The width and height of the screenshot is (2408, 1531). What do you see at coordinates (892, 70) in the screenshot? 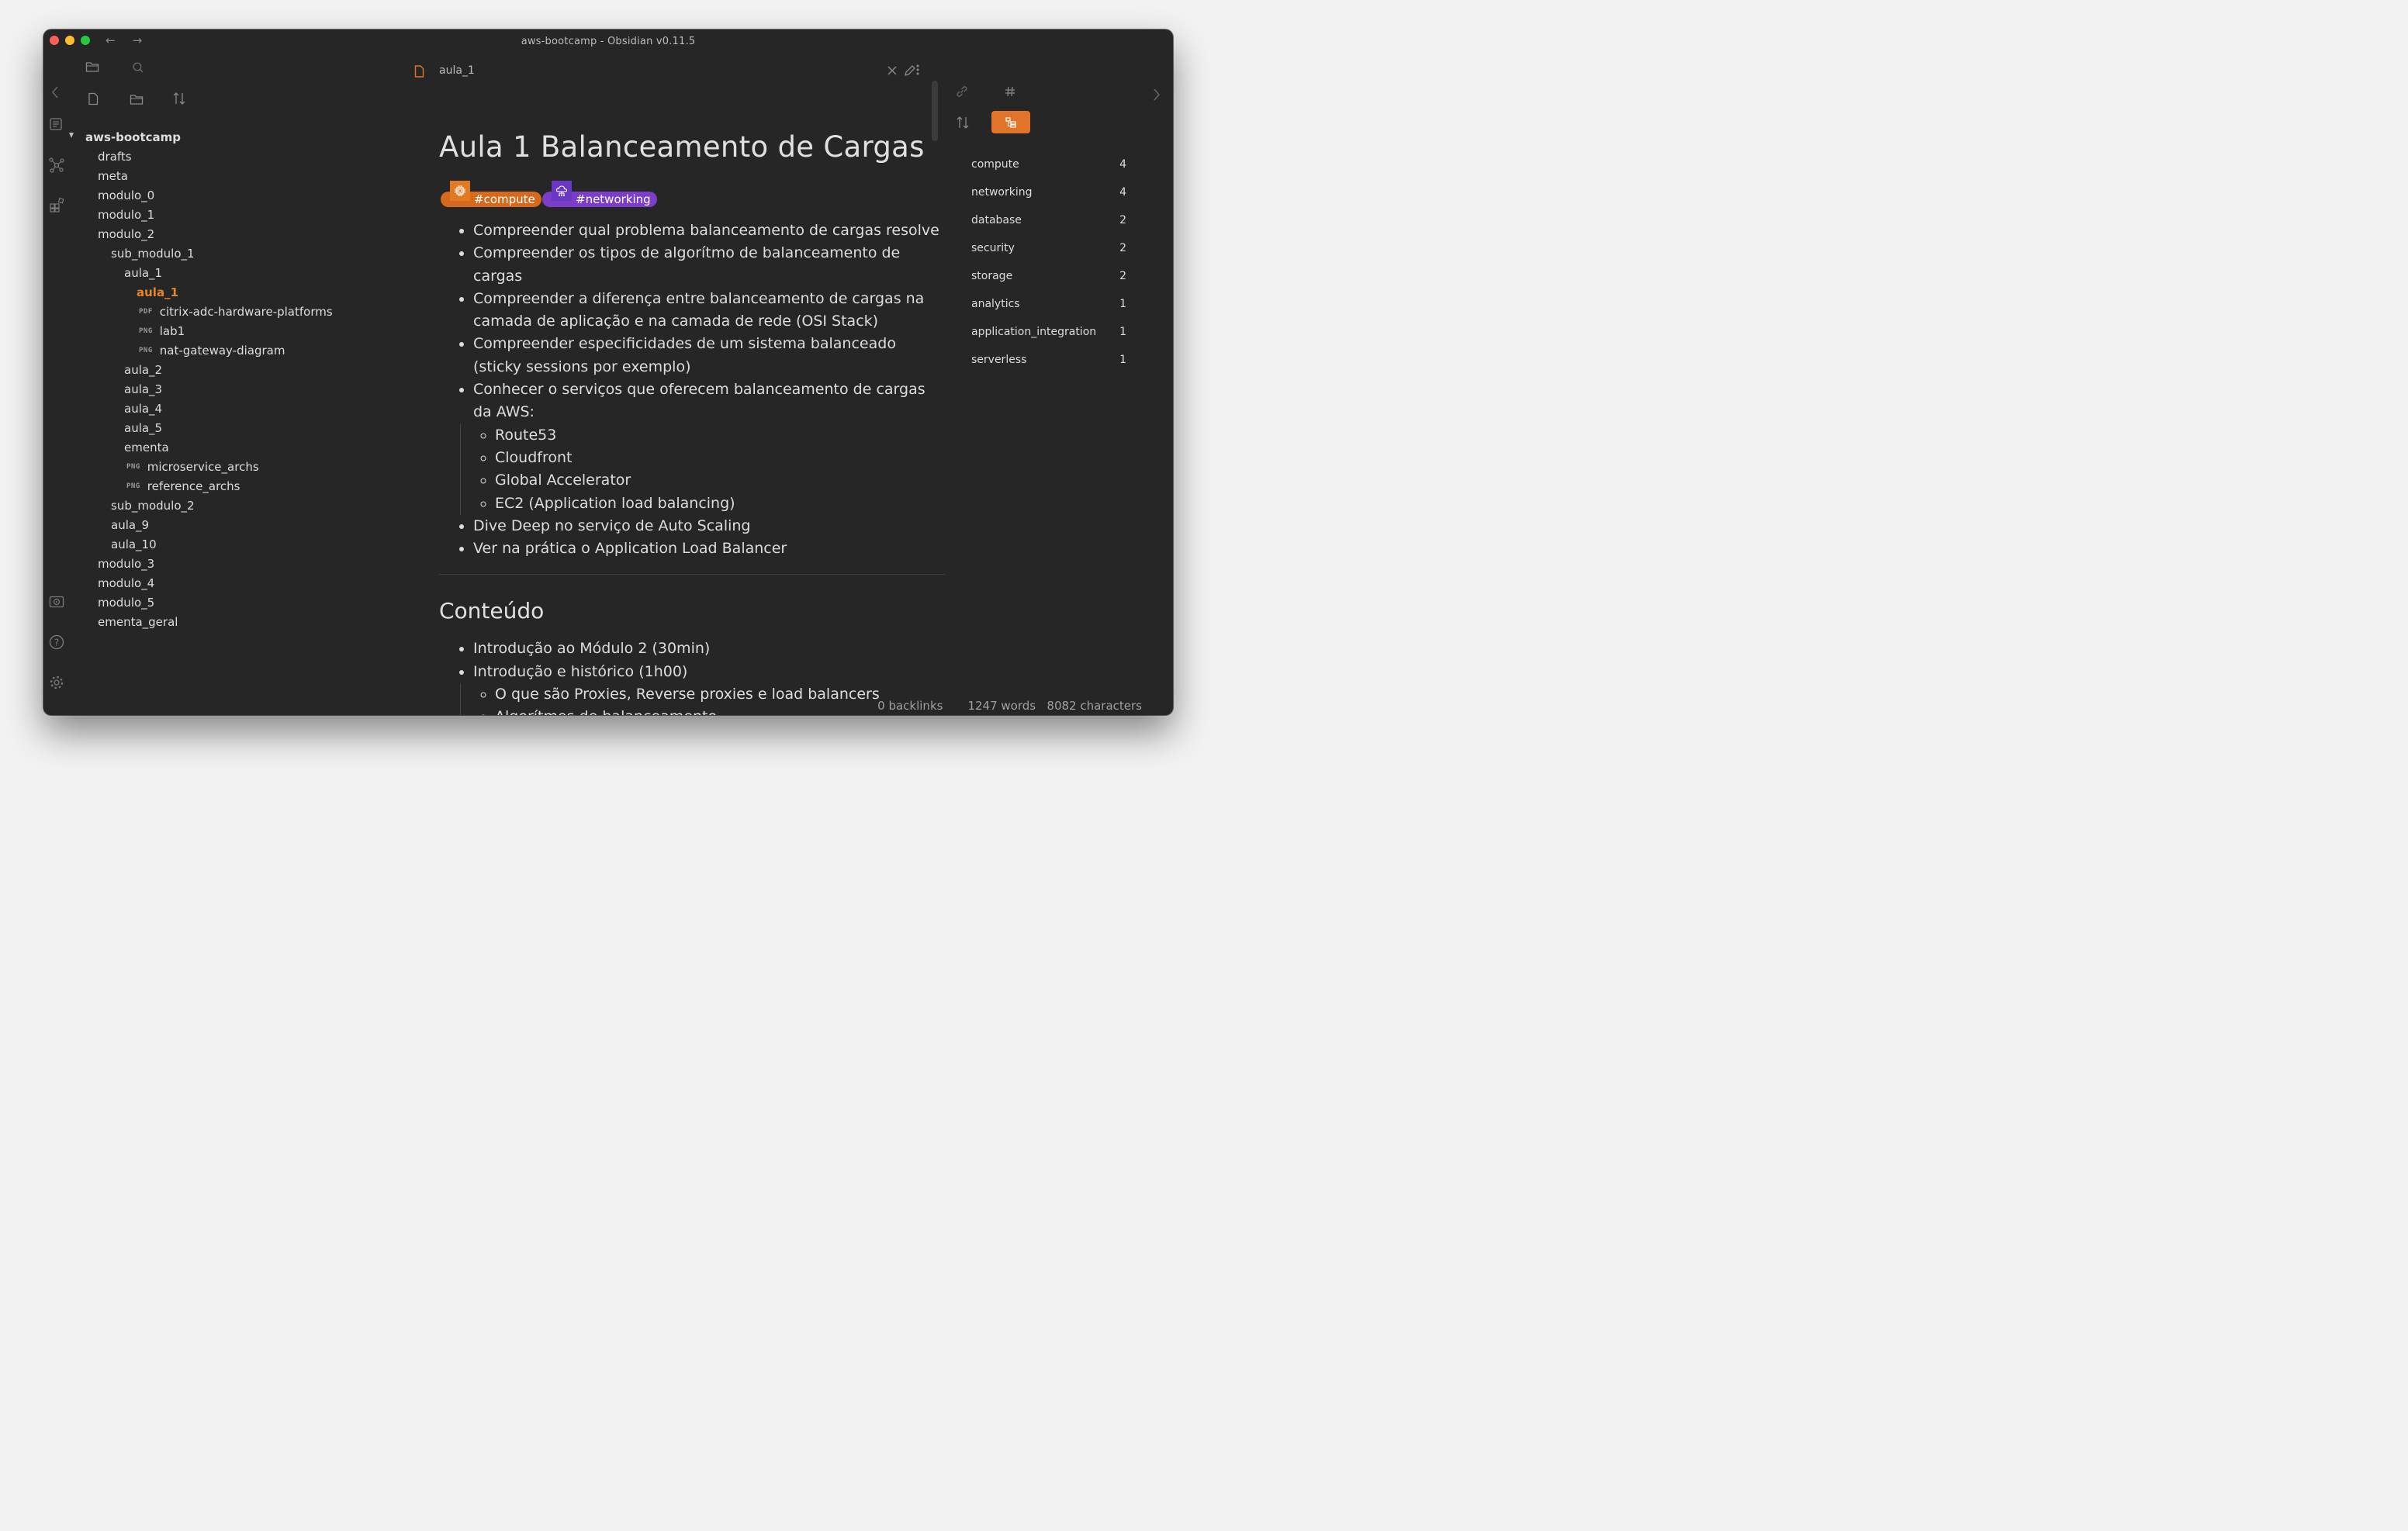
I see `close-icon` at bounding box center [892, 70].